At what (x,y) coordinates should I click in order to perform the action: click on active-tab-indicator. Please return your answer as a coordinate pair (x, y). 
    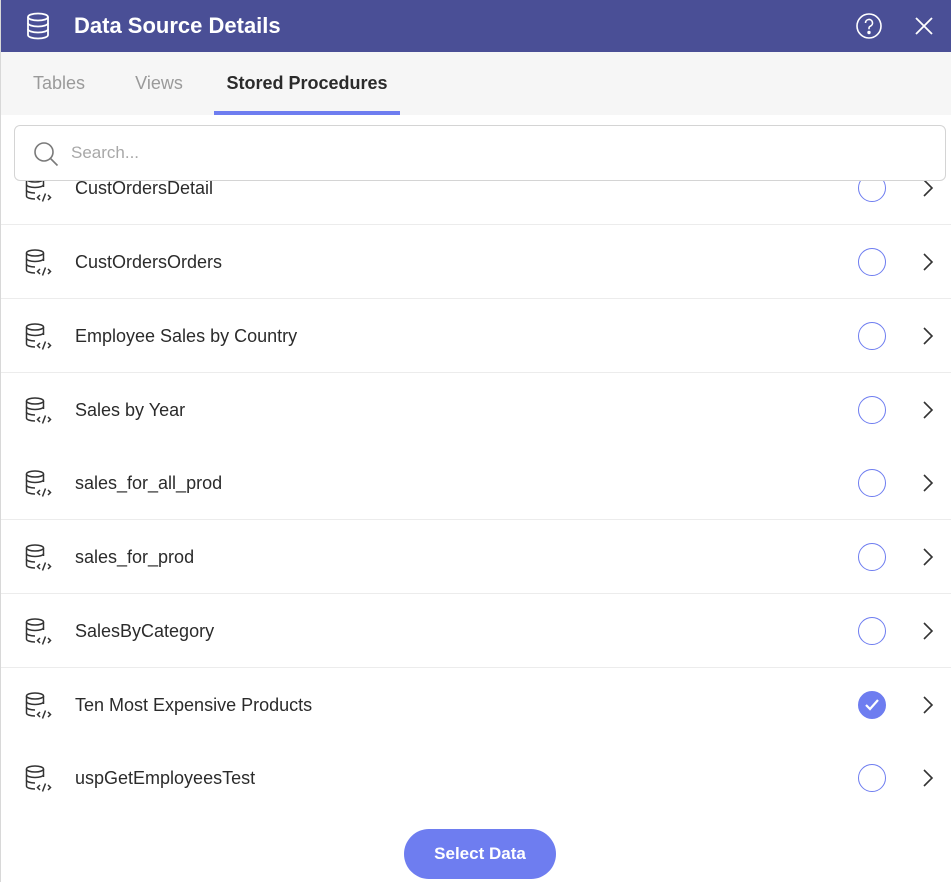
    Looking at the image, I should click on (307, 113).